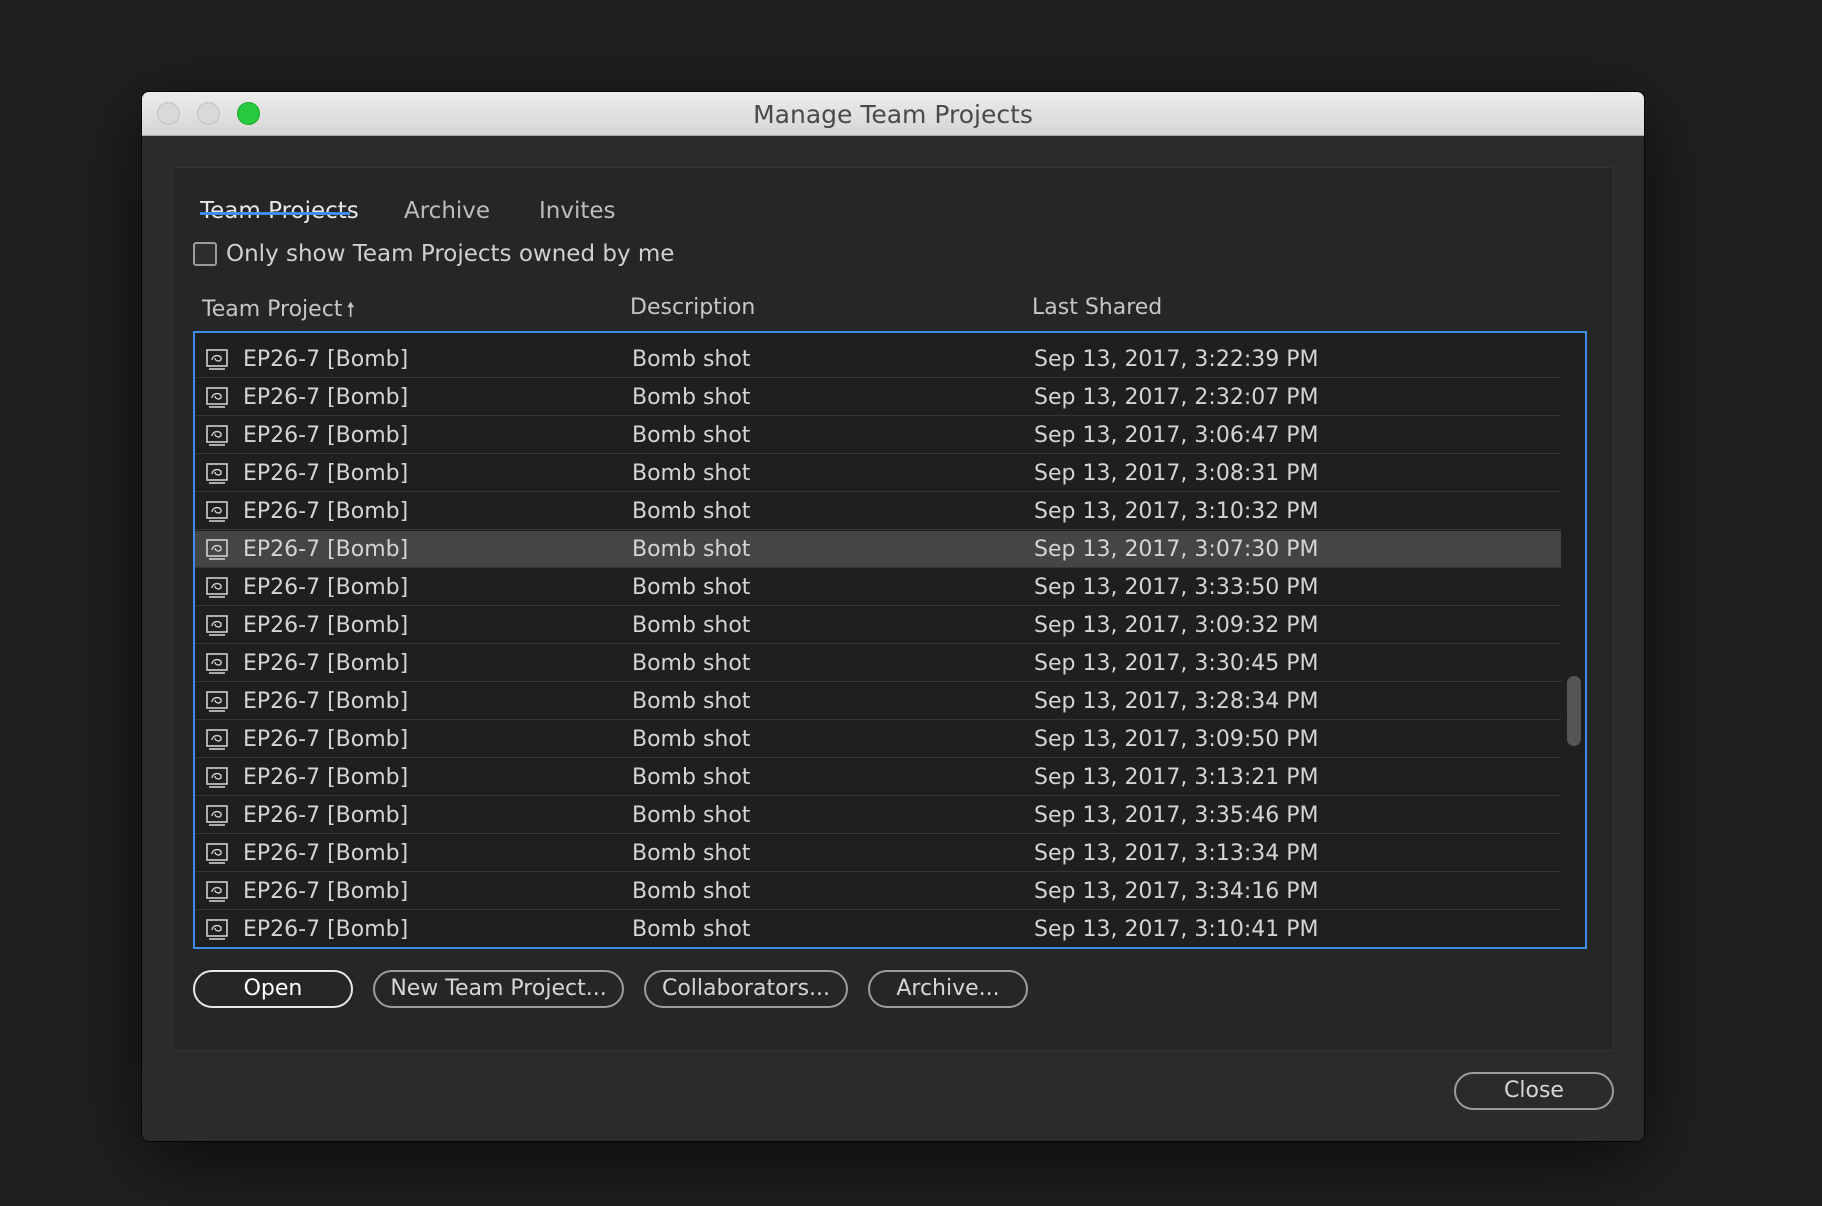  What do you see at coordinates (1176, 587) in the screenshot?
I see `cell-last-shared: Sep 13, 2017, 3:33:50 PM` at bounding box center [1176, 587].